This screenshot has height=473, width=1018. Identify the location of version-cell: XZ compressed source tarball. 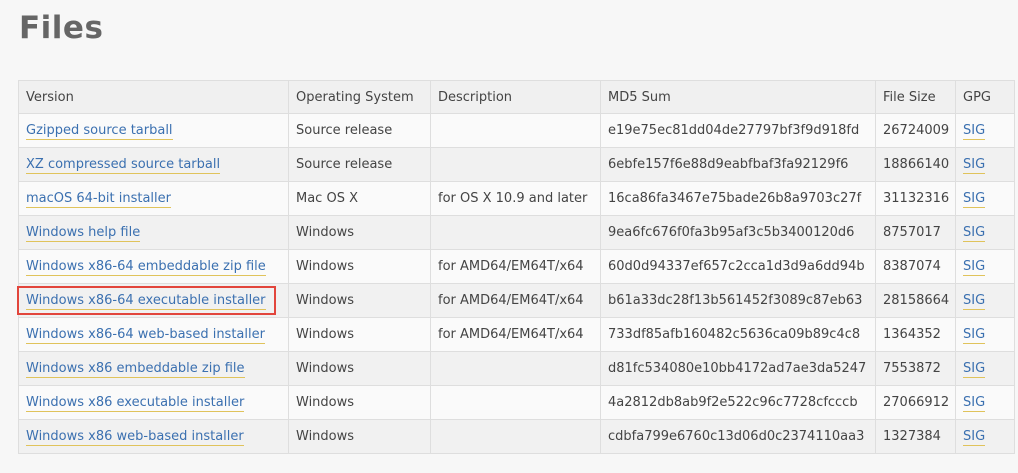
(153, 164).